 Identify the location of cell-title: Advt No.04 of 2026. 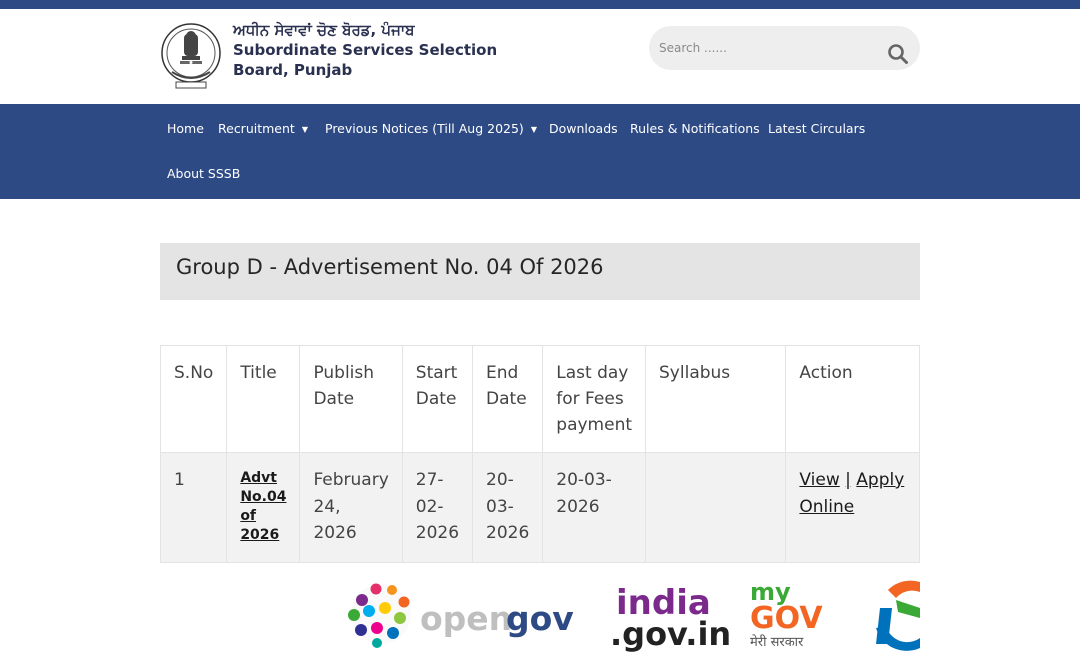
(263, 507).